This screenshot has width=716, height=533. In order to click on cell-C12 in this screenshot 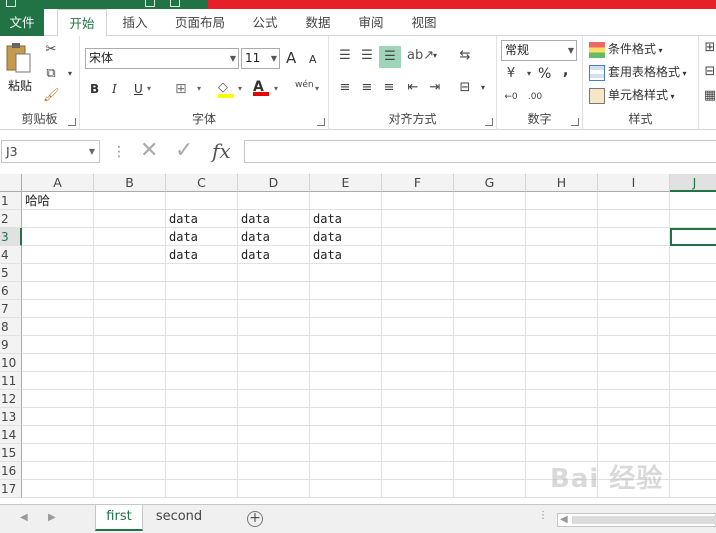, I will do `click(202, 399)`.